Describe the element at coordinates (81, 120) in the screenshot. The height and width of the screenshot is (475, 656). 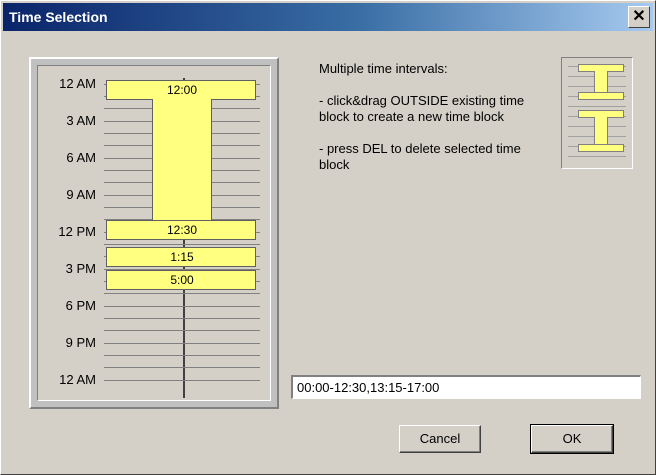
I see `tick-label: 3 AM` at that location.